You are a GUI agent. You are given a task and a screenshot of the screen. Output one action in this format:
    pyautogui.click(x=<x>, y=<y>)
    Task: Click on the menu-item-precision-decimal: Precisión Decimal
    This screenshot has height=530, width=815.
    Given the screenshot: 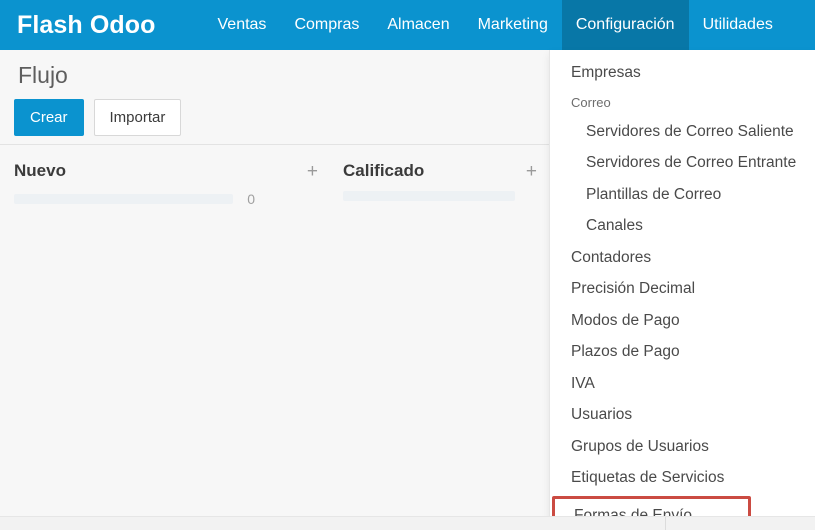 What is the action you would take?
    pyautogui.click(x=682, y=289)
    